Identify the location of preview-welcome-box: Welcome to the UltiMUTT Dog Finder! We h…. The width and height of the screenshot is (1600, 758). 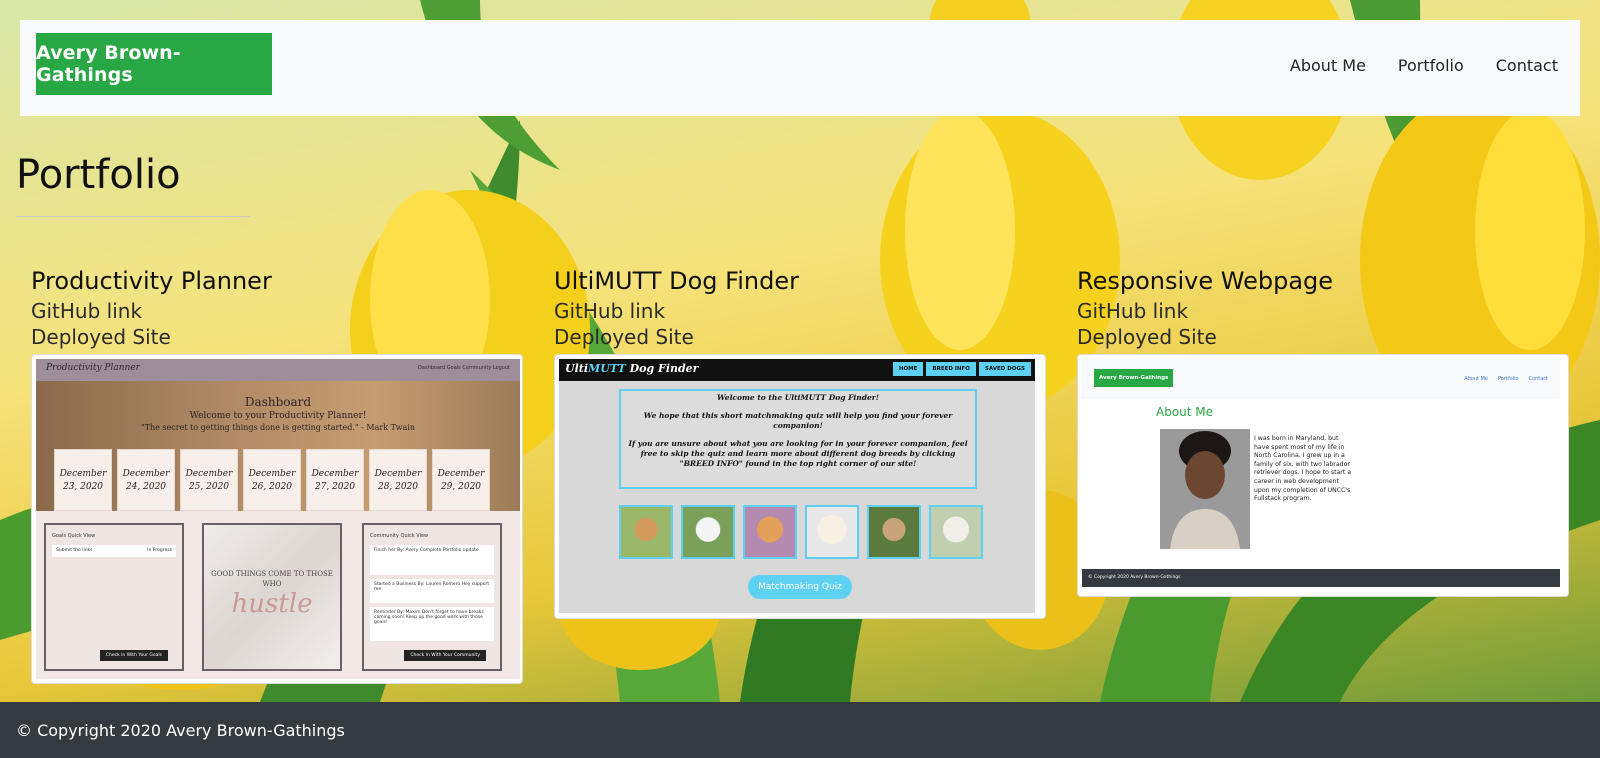
(798, 439).